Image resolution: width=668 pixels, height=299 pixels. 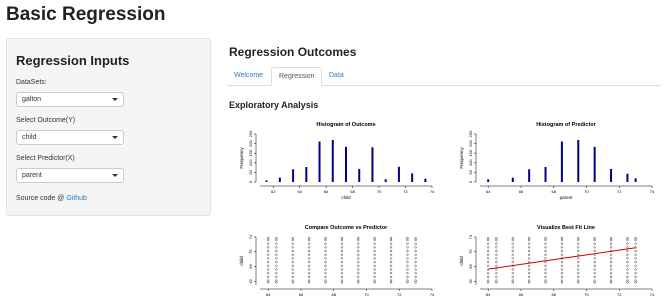 I want to click on predictor-select-value: parent, so click(x=32, y=175).